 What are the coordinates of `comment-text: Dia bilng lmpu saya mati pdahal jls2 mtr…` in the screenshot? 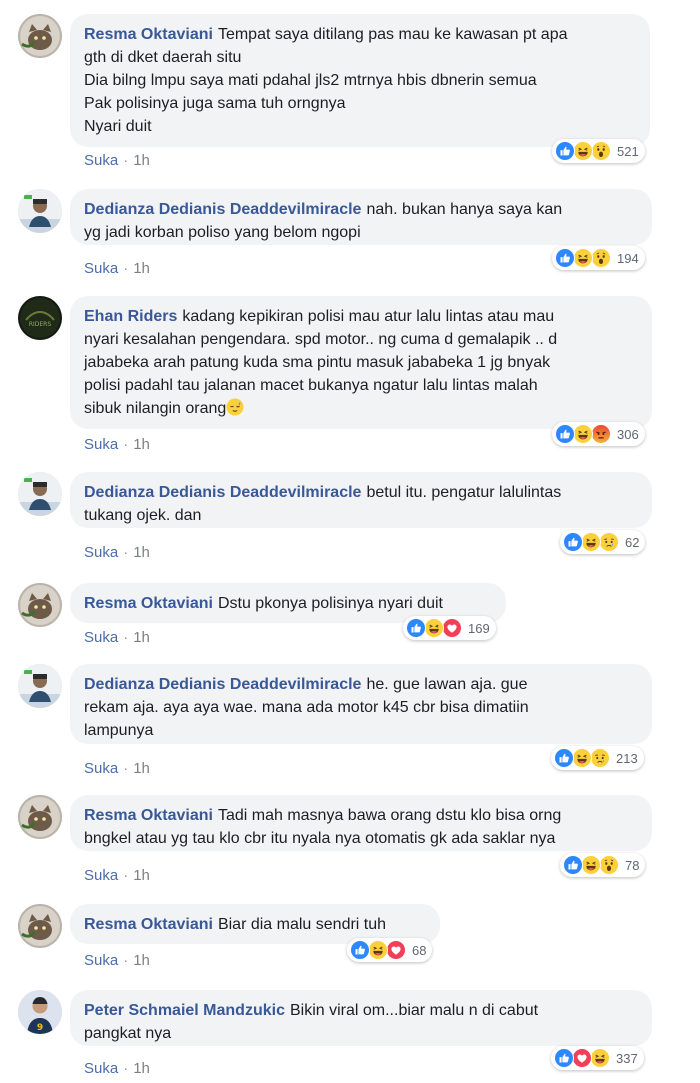 It's located at (310, 80).